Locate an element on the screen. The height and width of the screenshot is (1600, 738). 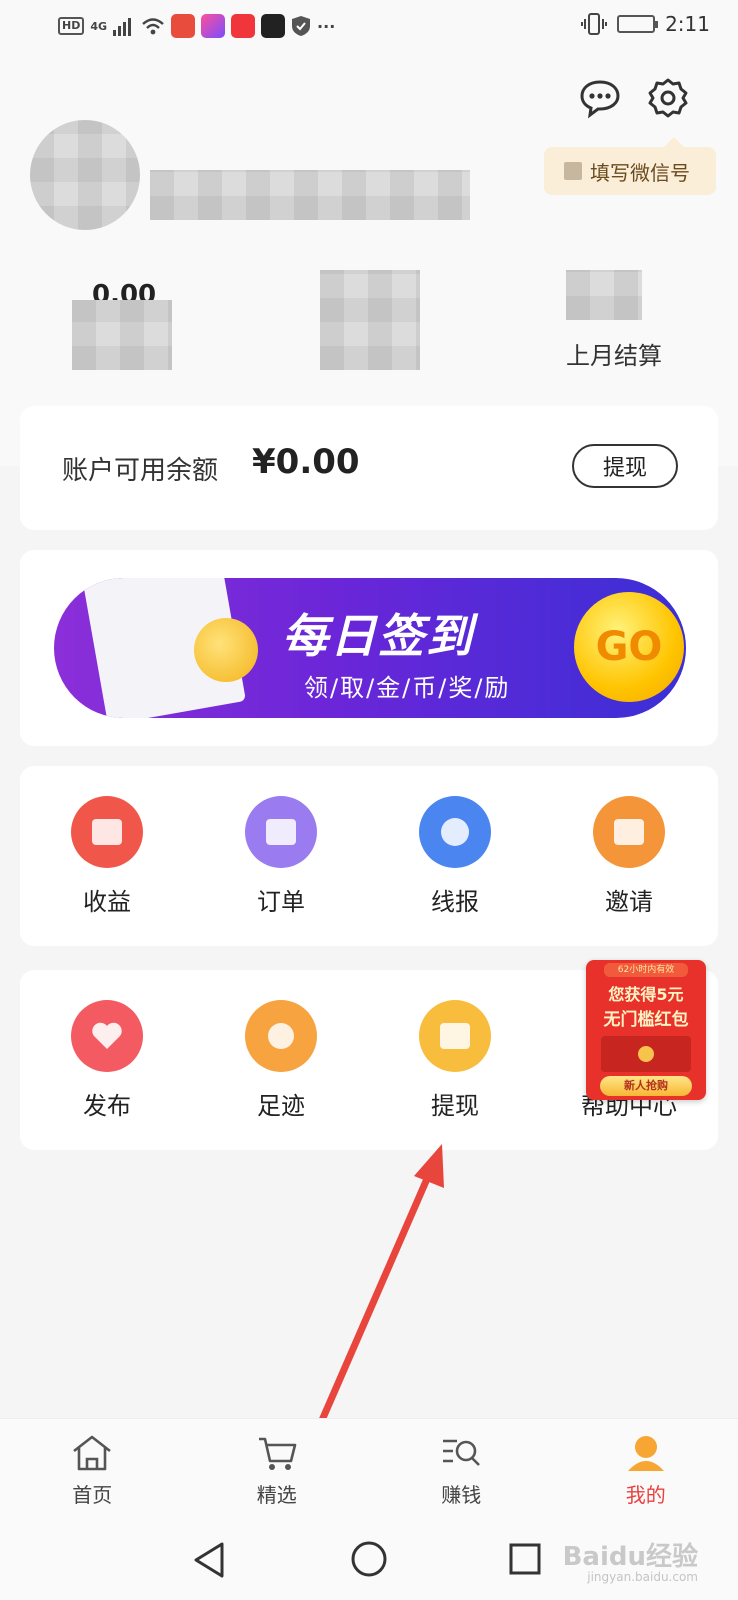
status-bar-right: 2:11 is located at coordinates (645, 24).